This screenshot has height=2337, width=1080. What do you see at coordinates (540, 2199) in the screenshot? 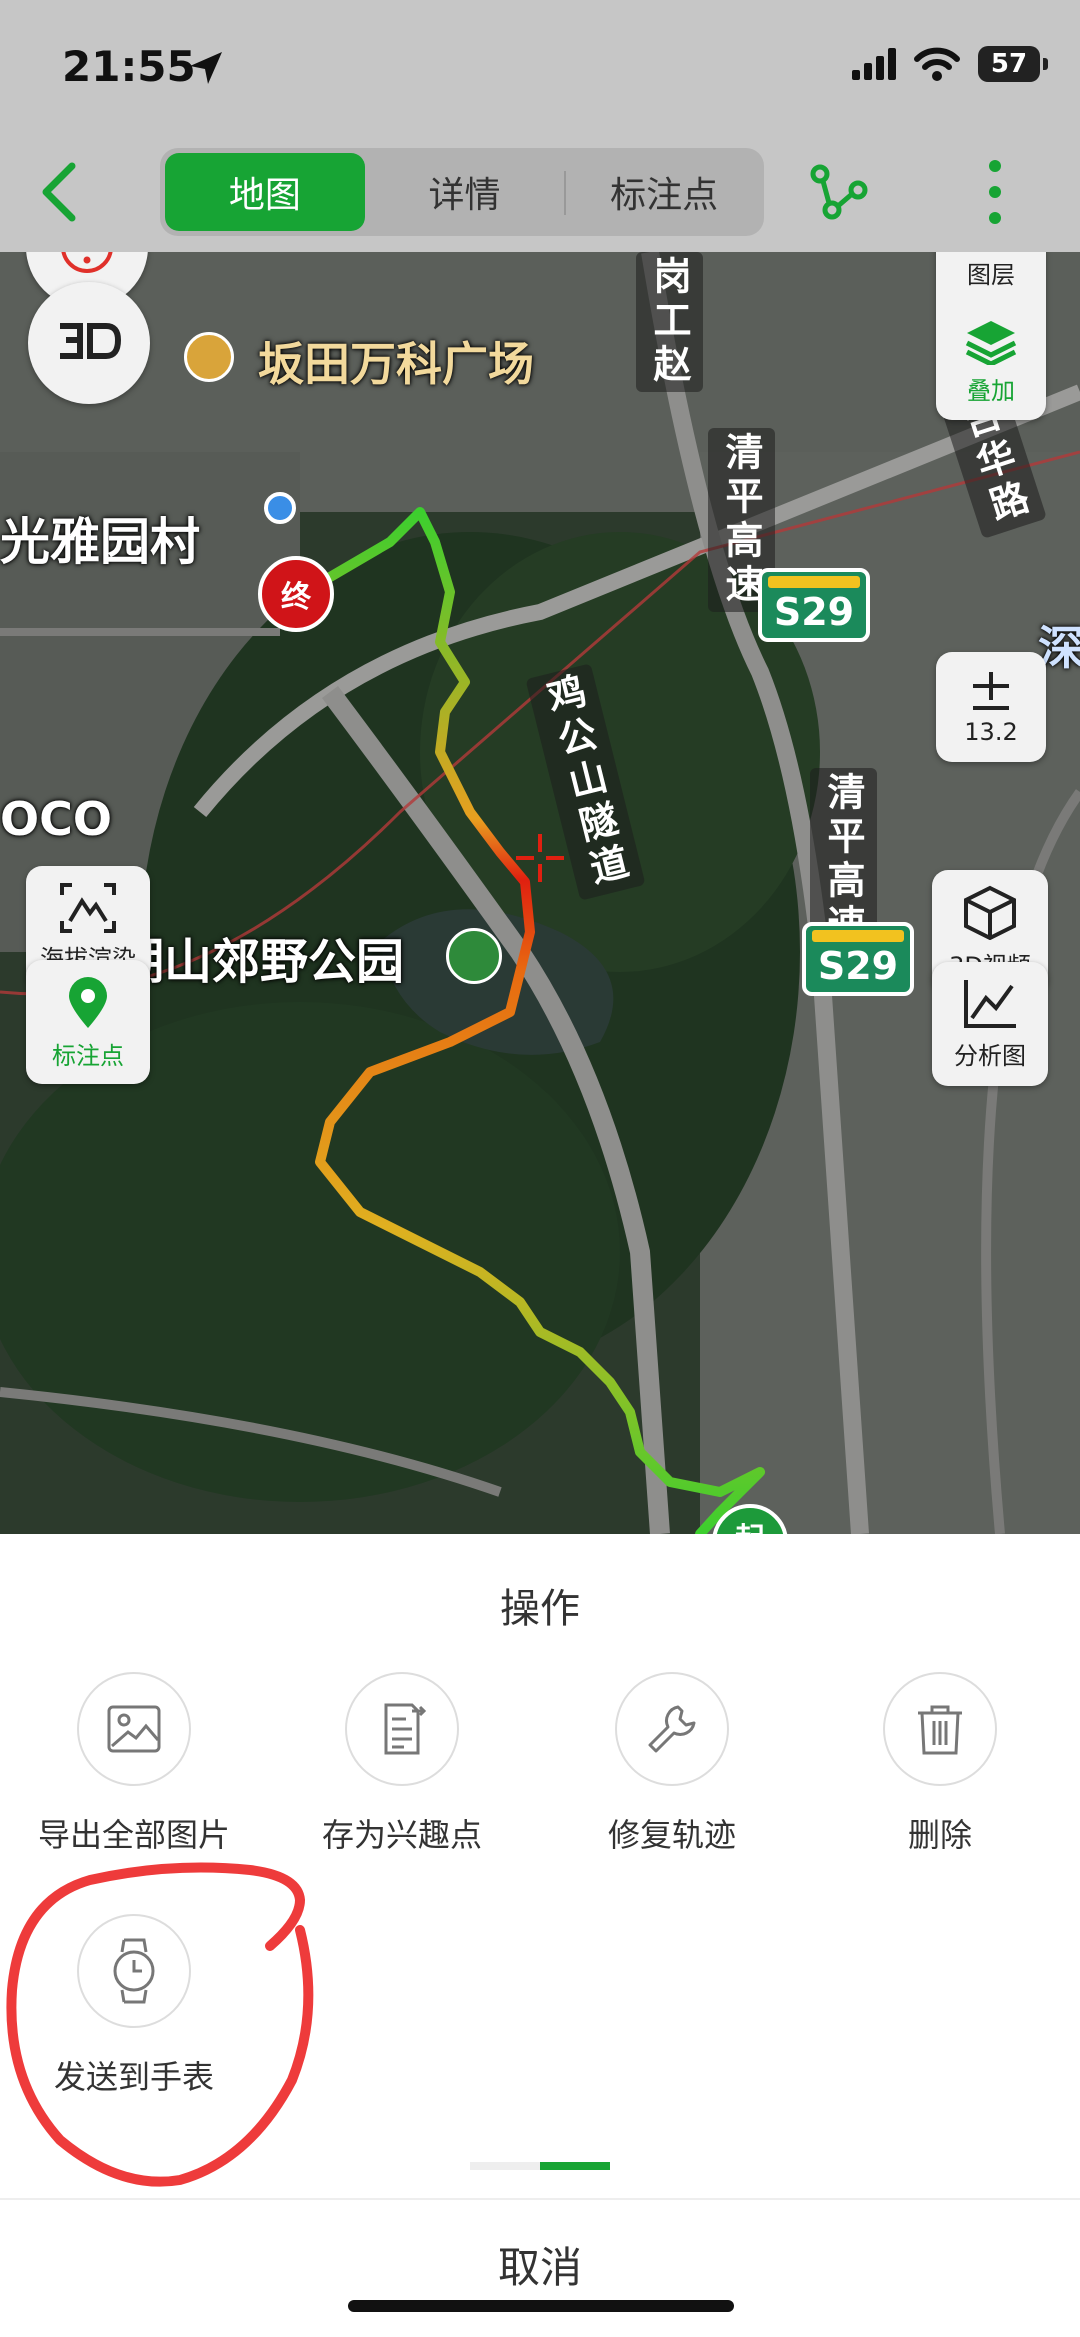
I see `sheet-divider` at bounding box center [540, 2199].